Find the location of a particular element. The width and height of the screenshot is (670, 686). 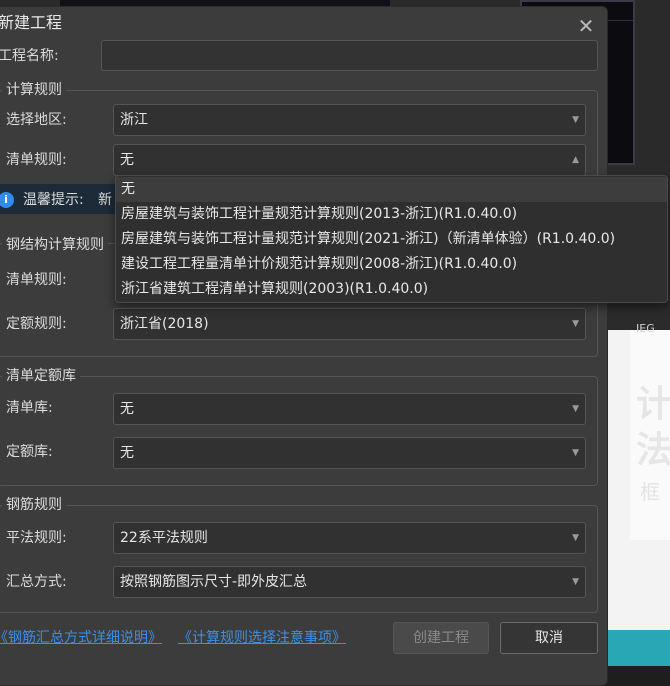

background-small-text: 框 is located at coordinates (650, 492).